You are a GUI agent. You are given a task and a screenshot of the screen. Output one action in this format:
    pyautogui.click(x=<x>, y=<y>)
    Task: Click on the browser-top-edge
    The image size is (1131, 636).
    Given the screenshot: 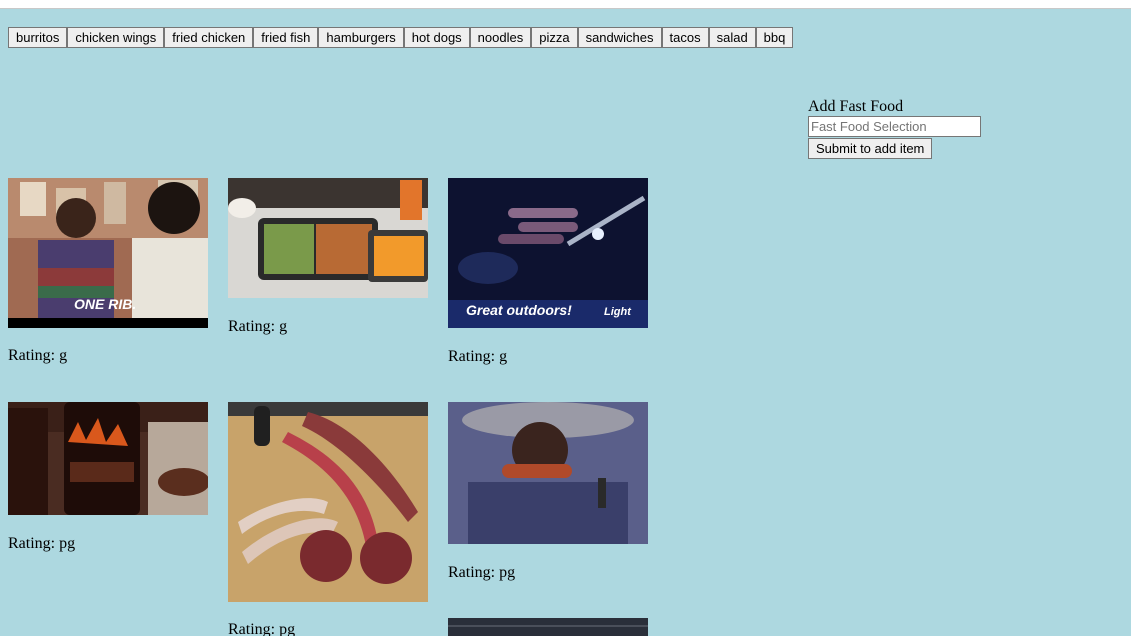 What is the action you would take?
    pyautogui.click(x=565, y=4)
    